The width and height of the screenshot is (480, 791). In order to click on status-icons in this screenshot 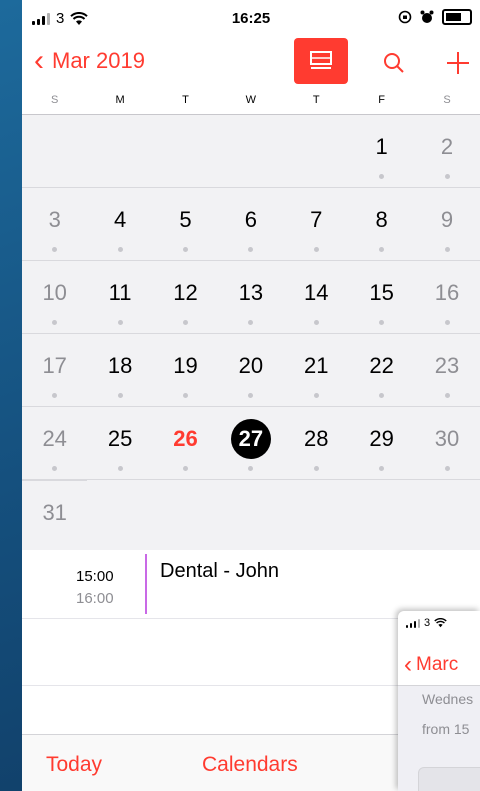, I will do `click(435, 17)`.